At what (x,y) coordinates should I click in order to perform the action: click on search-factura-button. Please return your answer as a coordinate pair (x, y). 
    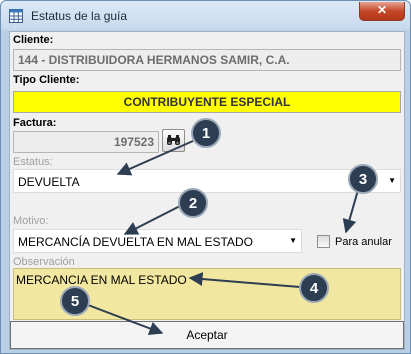
    Looking at the image, I should click on (173, 140).